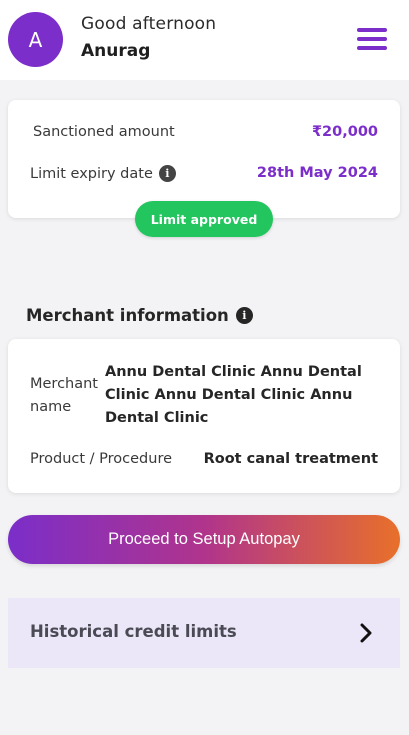 This screenshot has width=409, height=735. What do you see at coordinates (366, 633) in the screenshot?
I see `chevron-right-icon` at bounding box center [366, 633].